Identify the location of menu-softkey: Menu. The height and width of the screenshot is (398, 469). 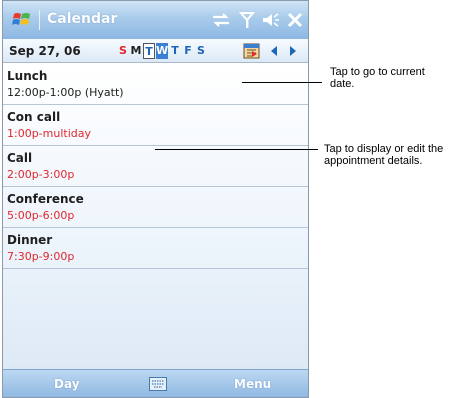
(252, 384).